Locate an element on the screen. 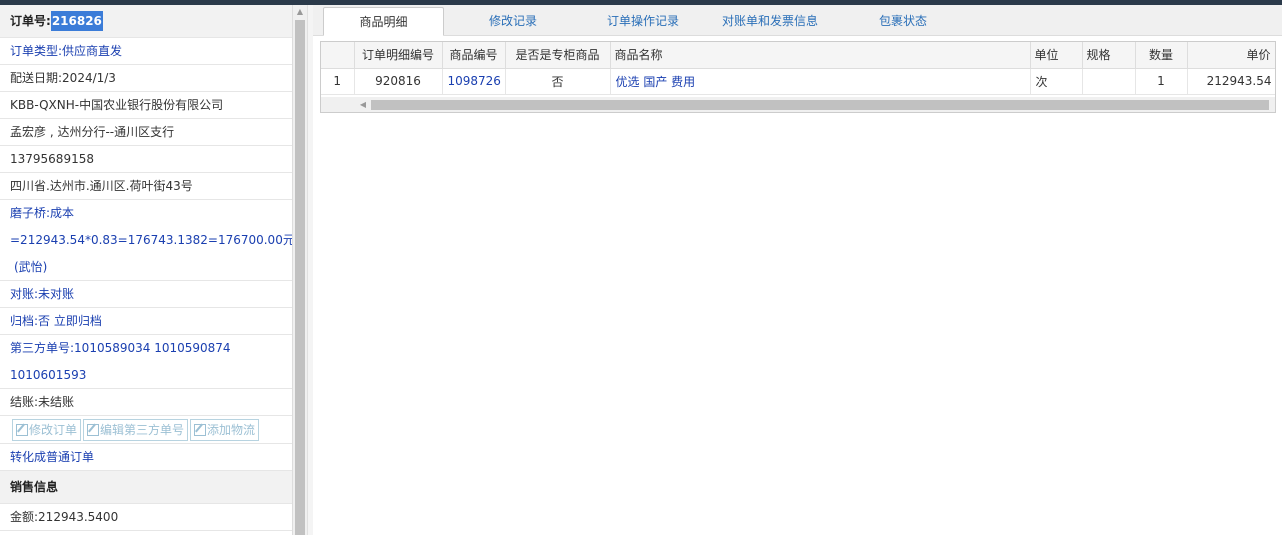 This screenshot has width=1282, height=535. edit-third-party-button: 编辑第三方单号 is located at coordinates (136, 430).